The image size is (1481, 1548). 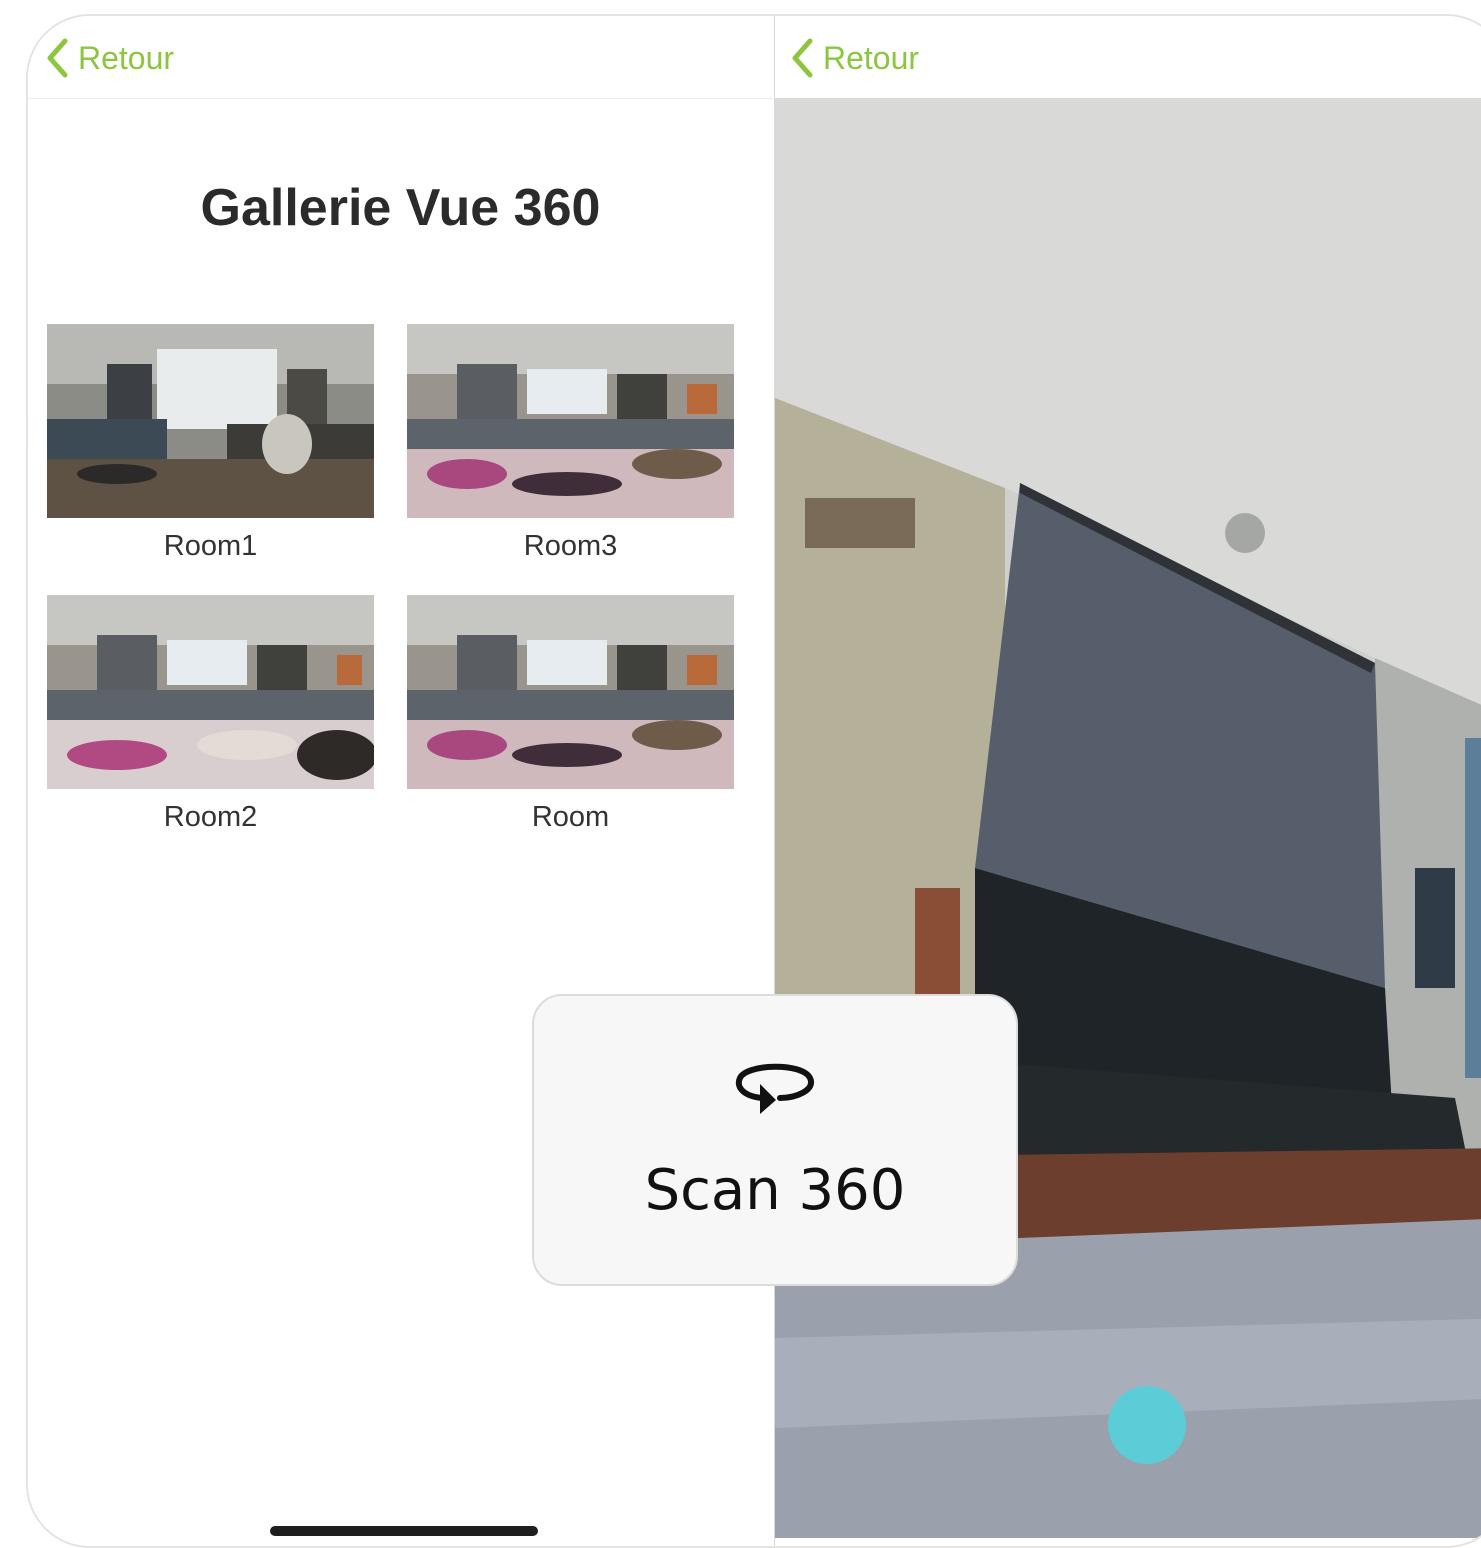 What do you see at coordinates (210, 817) in the screenshot?
I see `room-label: Room2` at bounding box center [210, 817].